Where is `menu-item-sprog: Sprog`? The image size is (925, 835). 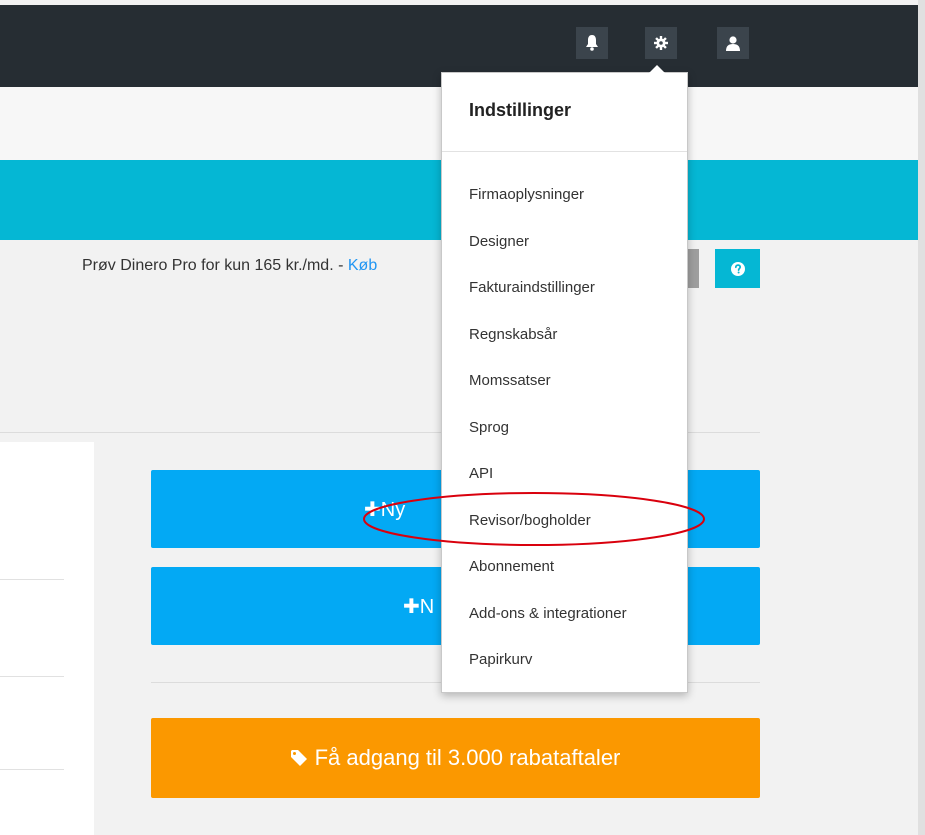 menu-item-sprog: Sprog is located at coordinates (564, 427).